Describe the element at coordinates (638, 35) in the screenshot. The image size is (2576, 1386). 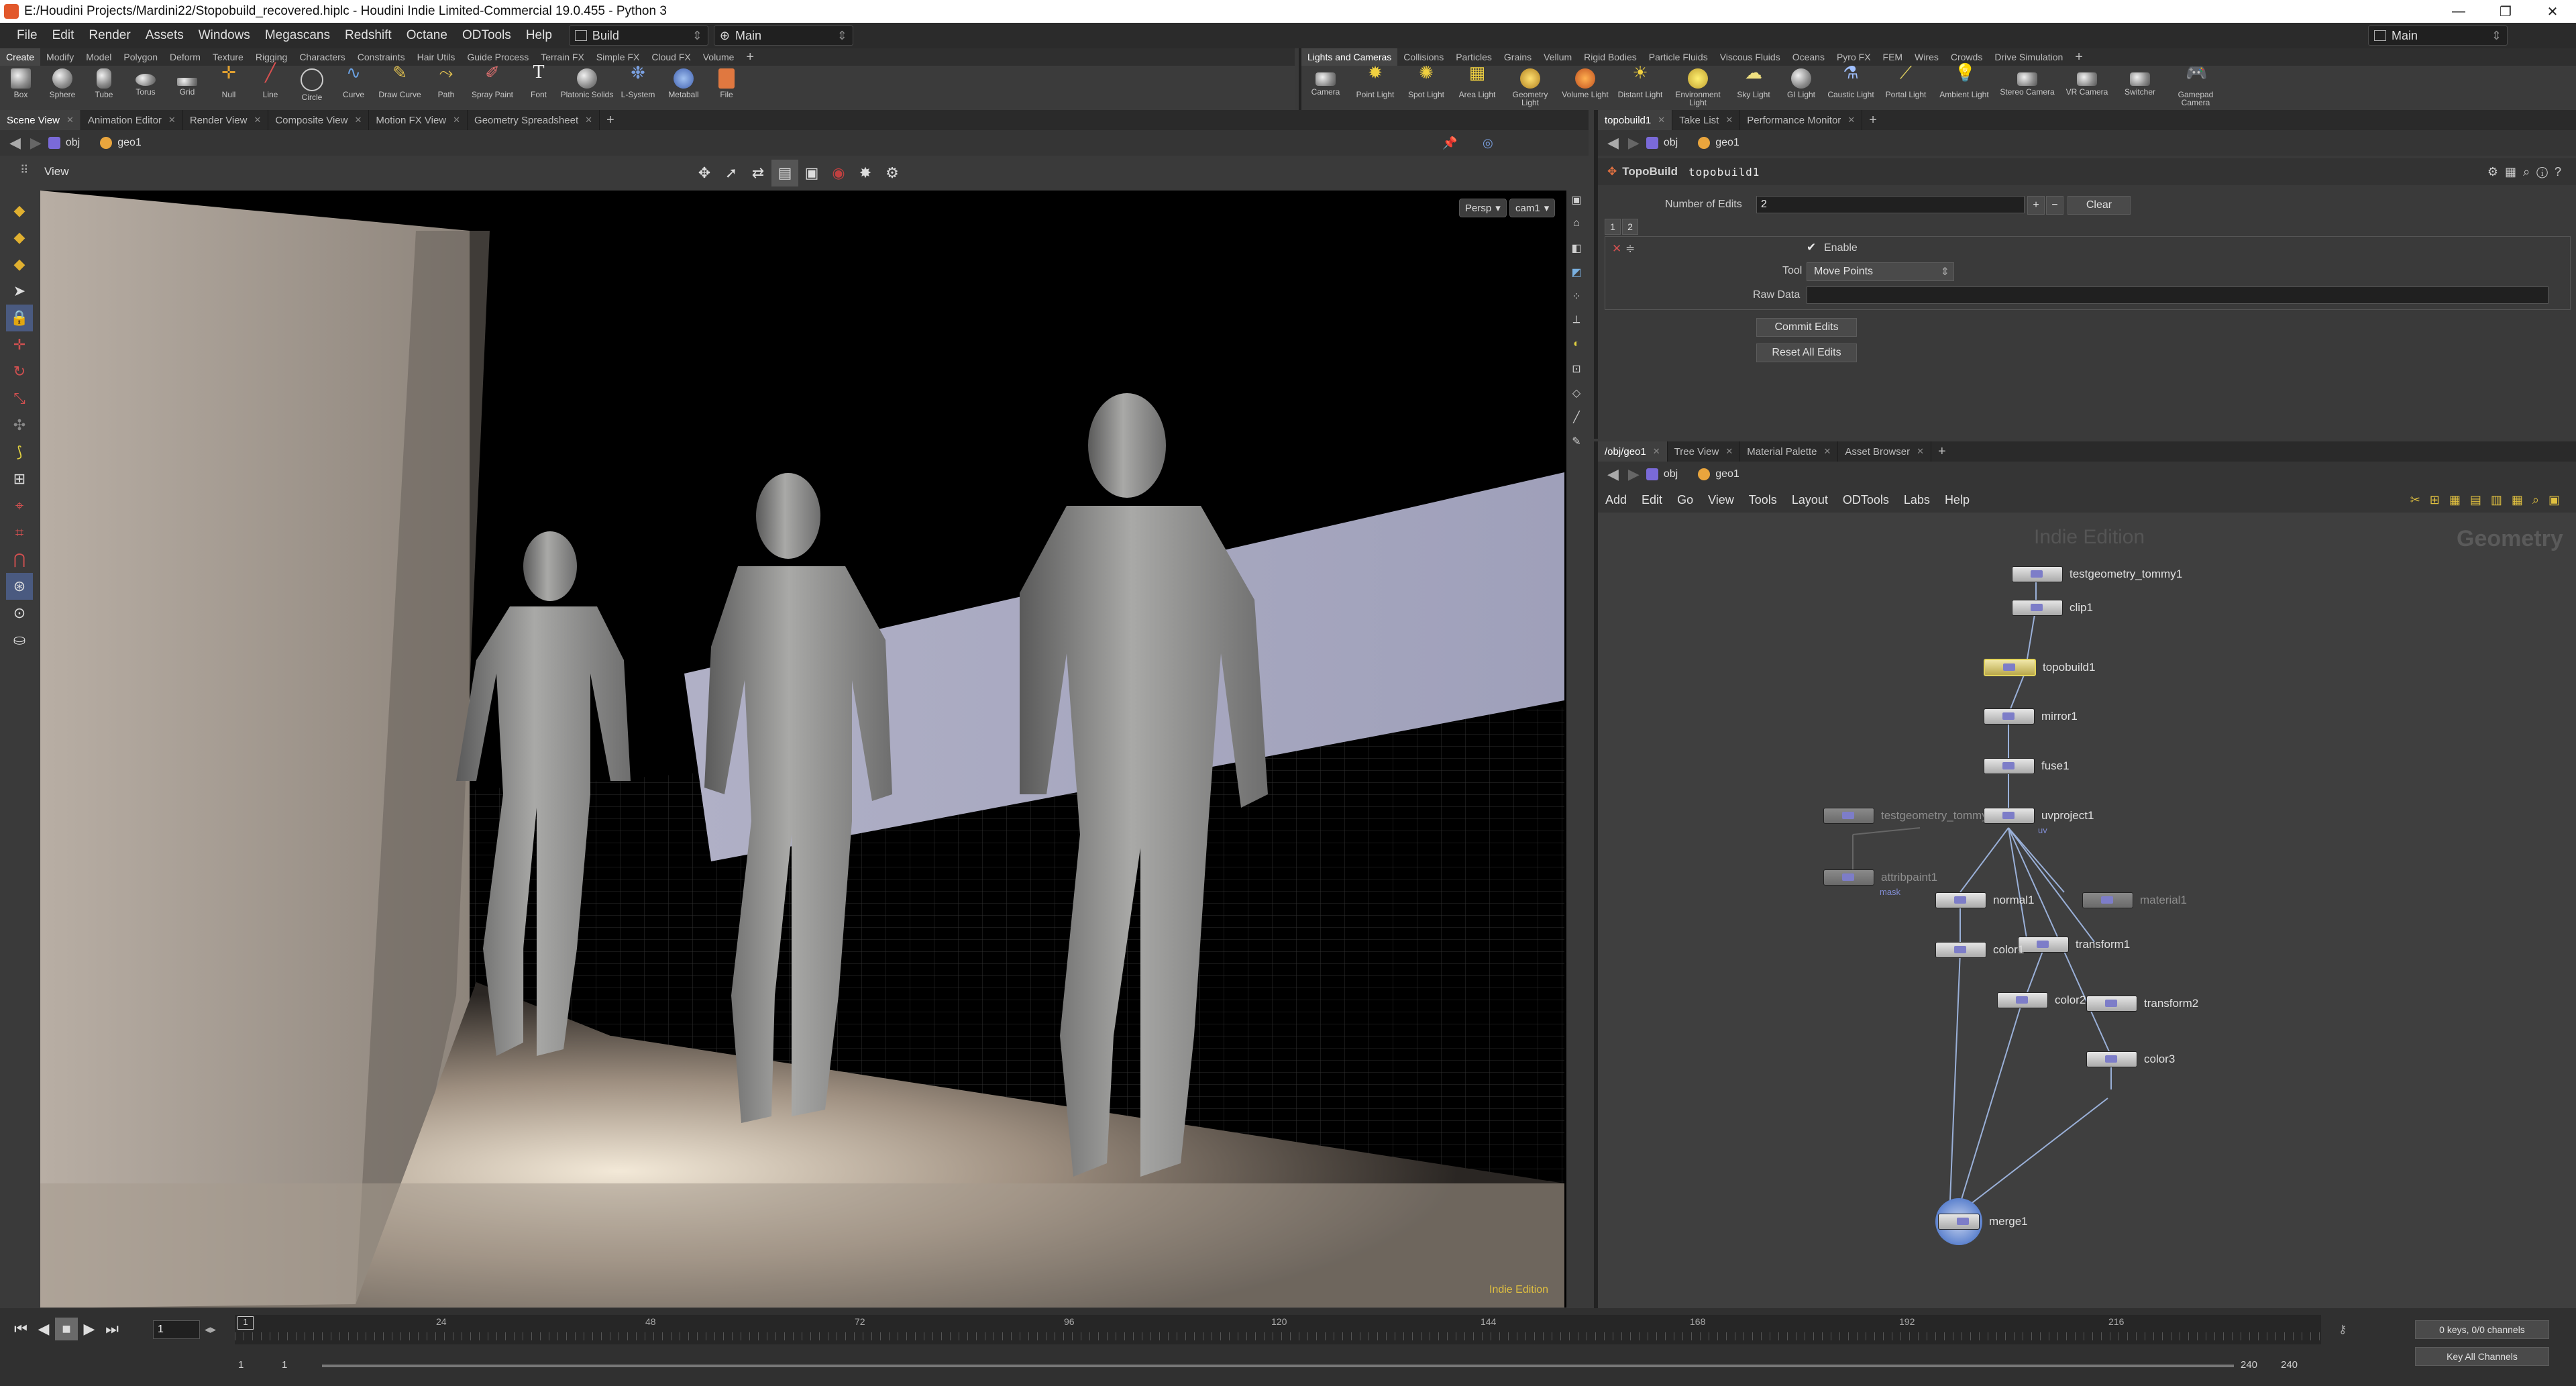
I see `desktop-select: Build ⇕` at that location.